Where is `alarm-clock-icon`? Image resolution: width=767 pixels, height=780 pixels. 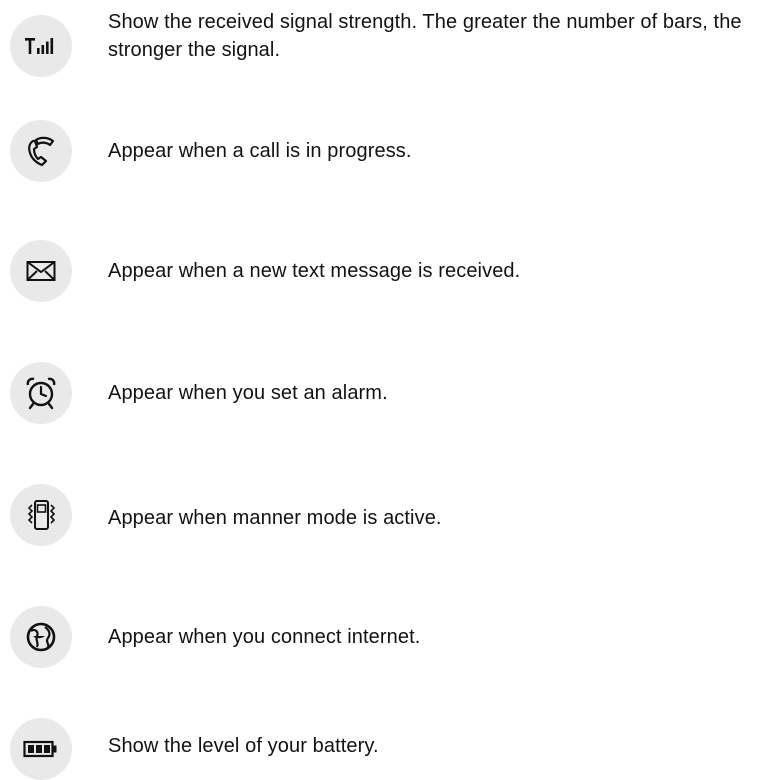
alarm-clock-icon is located at coordinates (41, 393).